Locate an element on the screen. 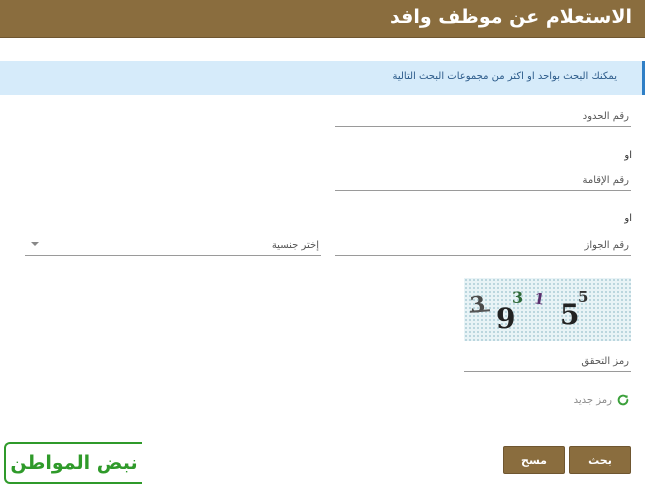 The width and height of the screenshot is (650, 488). captcha-input-label: رمز التحقق is located at coordinates (605, 361).